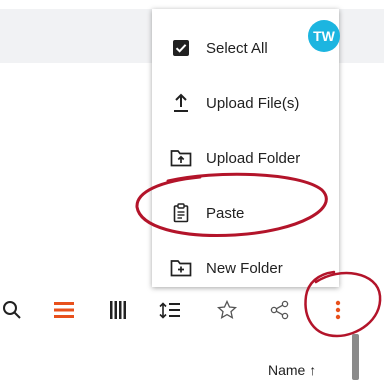 The width and height of the screenshot is (384, 380). What do you see at coordinates (280, 310) in the screenshot?
I see `share-icon` at bounding box center [280, 310].